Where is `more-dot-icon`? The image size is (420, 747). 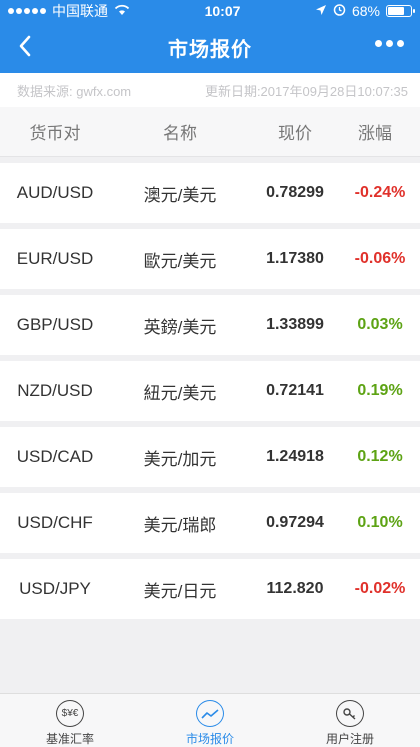
more-dot-icon is located at coordinates (378, 43).